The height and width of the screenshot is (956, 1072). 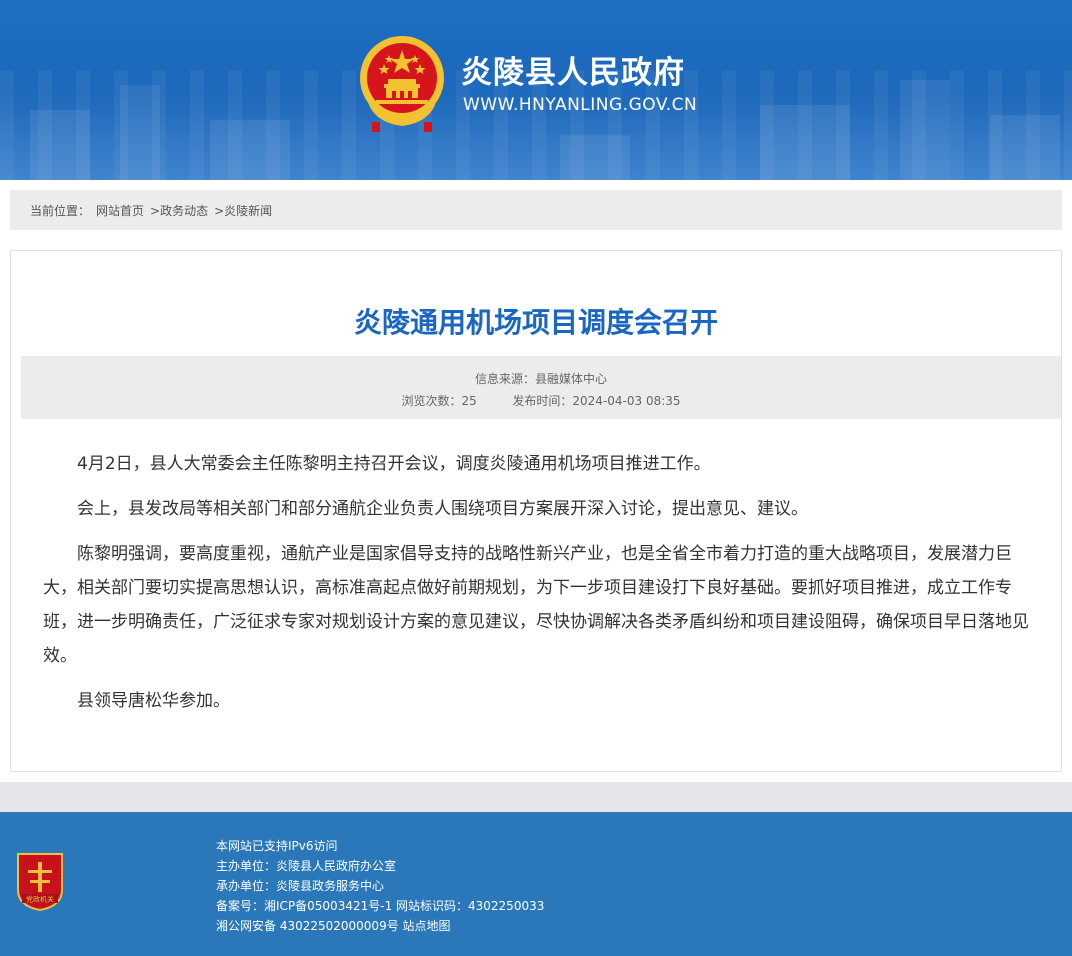 I want to click on source-label: 信息来源：, so click(x=504, y=379).